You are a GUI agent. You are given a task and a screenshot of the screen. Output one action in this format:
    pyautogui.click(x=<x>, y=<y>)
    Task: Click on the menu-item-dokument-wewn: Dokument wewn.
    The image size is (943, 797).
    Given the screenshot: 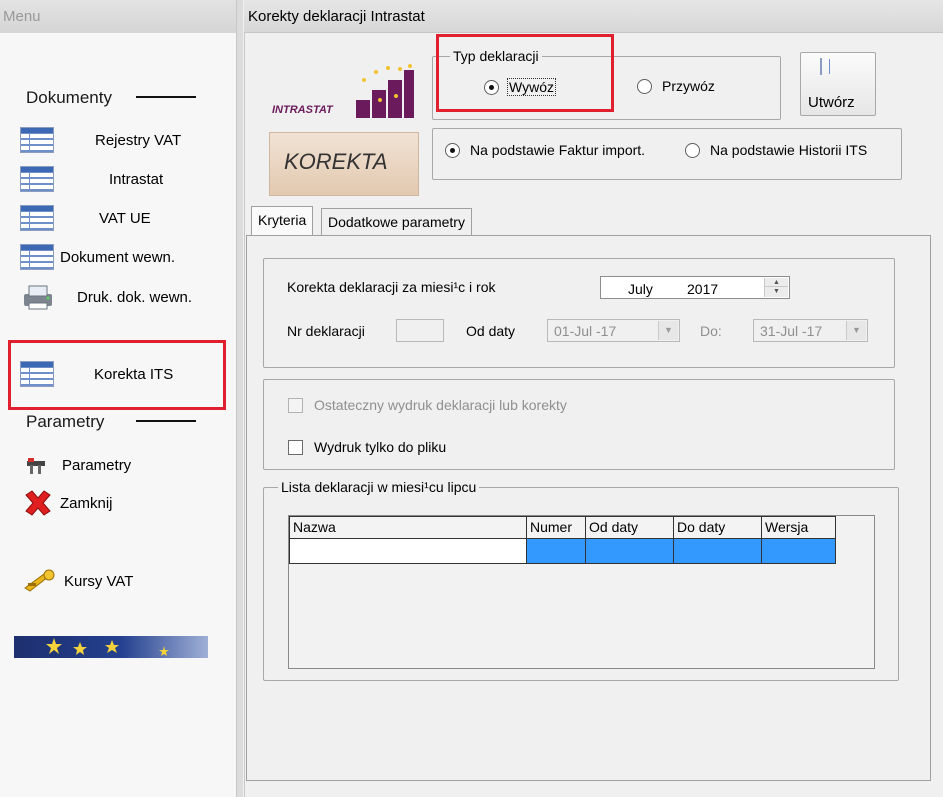 What is the action you would take?
    pyautogui.click(x=127, y=257)
    